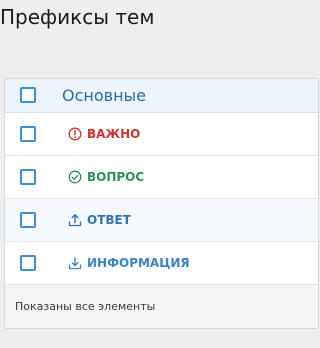 This screenshot has height=348, width=320. What do you see at coordinates (161, 306) in the screenshot?
I see `list-footer: Показаны все элементы` at bounding box center [161, 306].